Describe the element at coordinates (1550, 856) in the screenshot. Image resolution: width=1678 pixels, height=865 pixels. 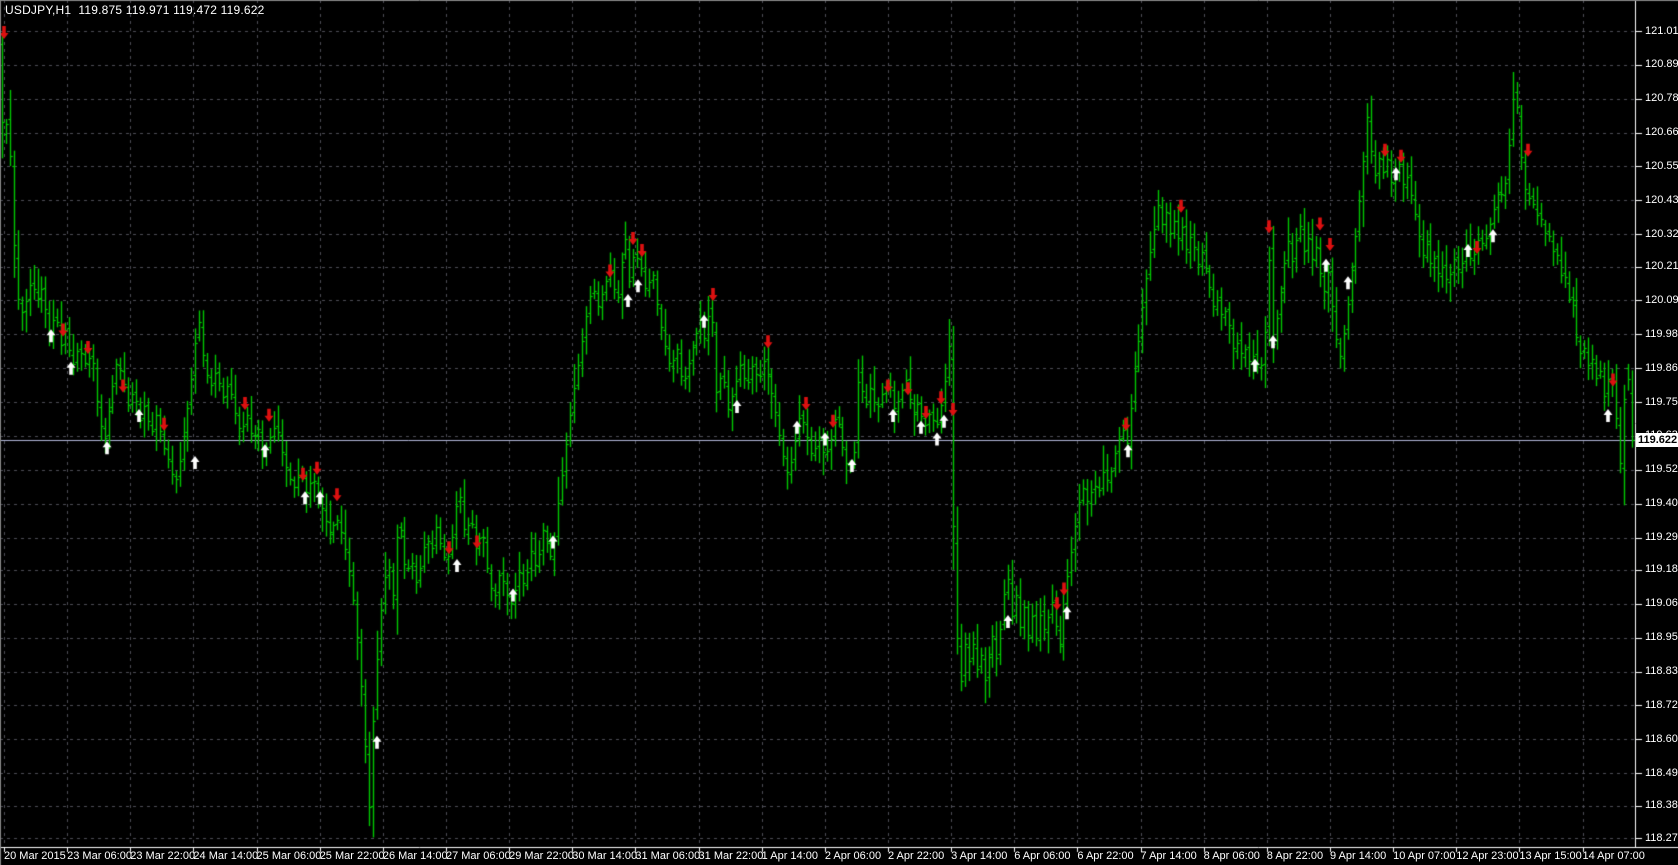
I see `x-axis-label: 13 Apr 15:00` at that location.